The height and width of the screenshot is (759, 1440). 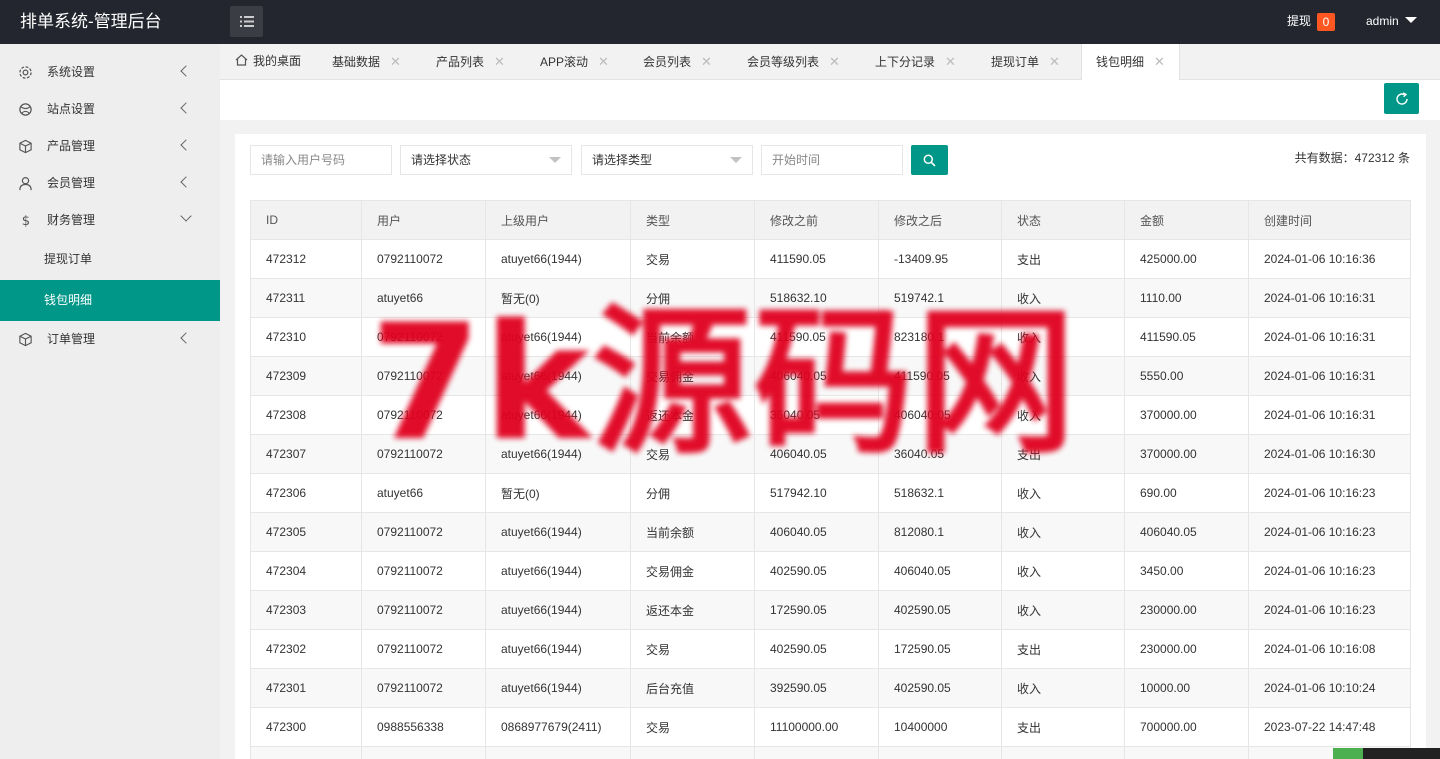 I want to click on sidebar-subitem-withdraw-orders: 提现订单, so click(x=110, y=259).